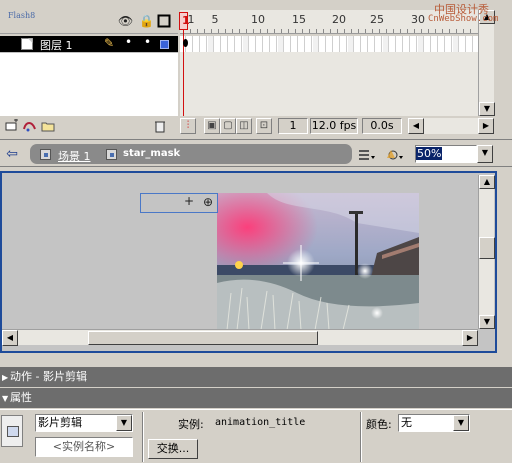  Describe the element at coordinates (215, 19) in the screenshot. I see `ruler-label: 5` at that location.